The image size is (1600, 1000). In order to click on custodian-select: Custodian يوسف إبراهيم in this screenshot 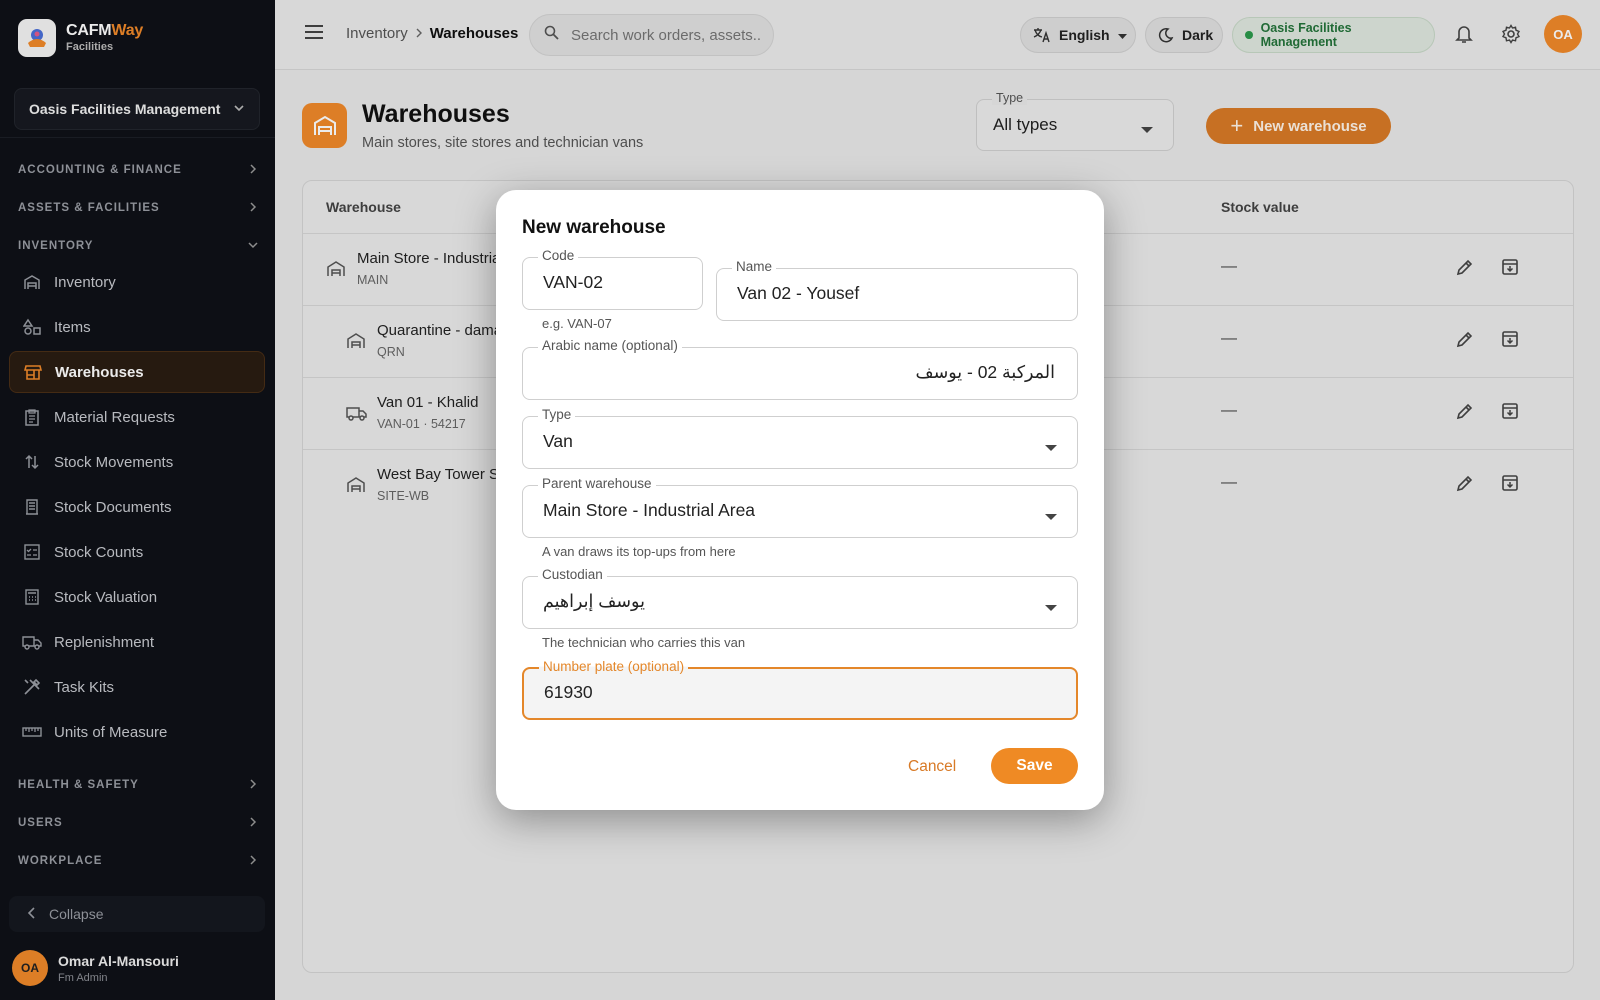, I will do `click(800, 598)`.